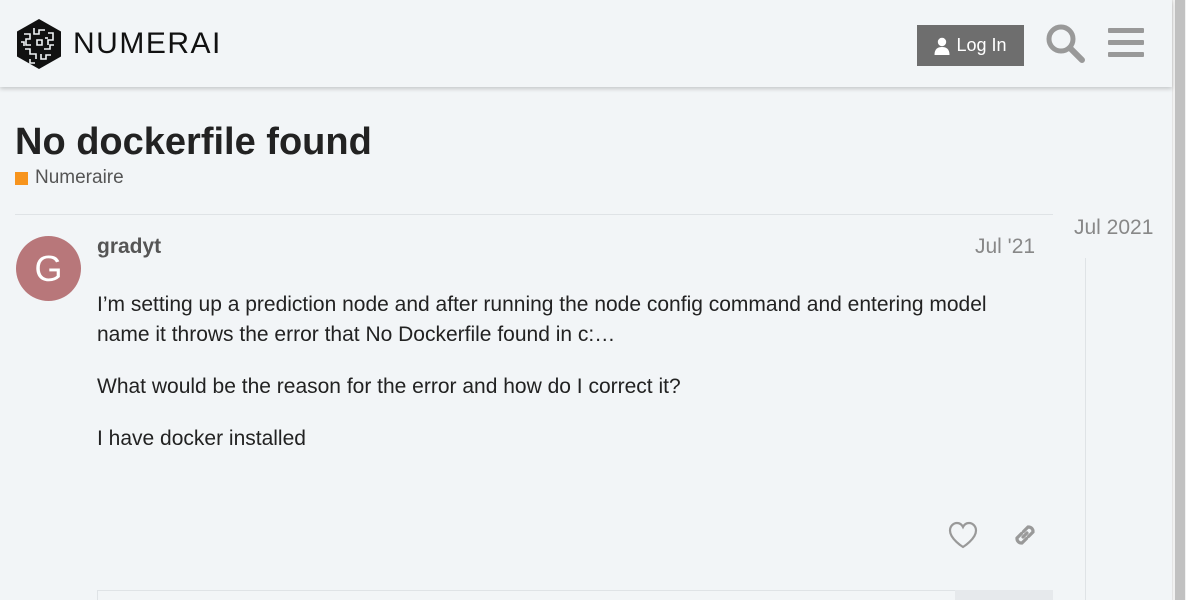 Image resolution: width=1186 pixels, height=600 pixels. What do you see at coordinates (1126, 43) in the screenshot?
I see `hamburger-menu-icon` at bounding box center [1126, 43].